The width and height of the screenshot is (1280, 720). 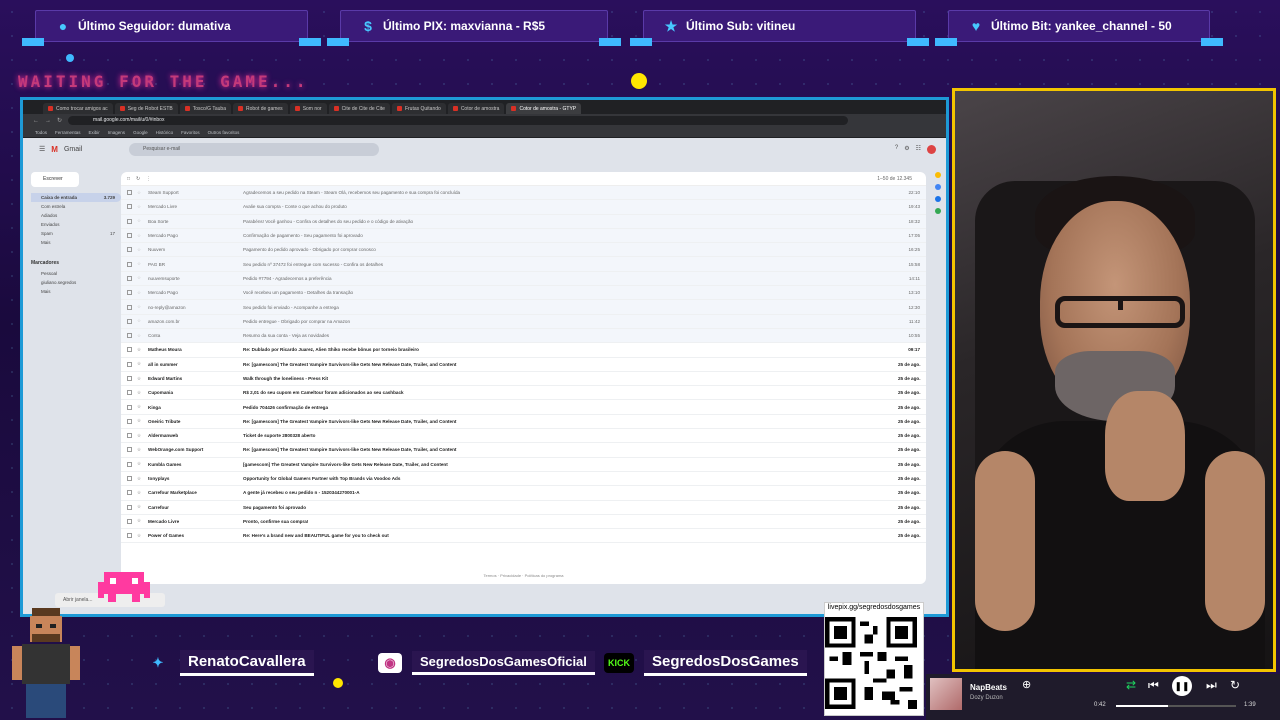 I want to click on url-field: mail.google.com/mail/u/0/#inbox, so click(x=458, y=120).